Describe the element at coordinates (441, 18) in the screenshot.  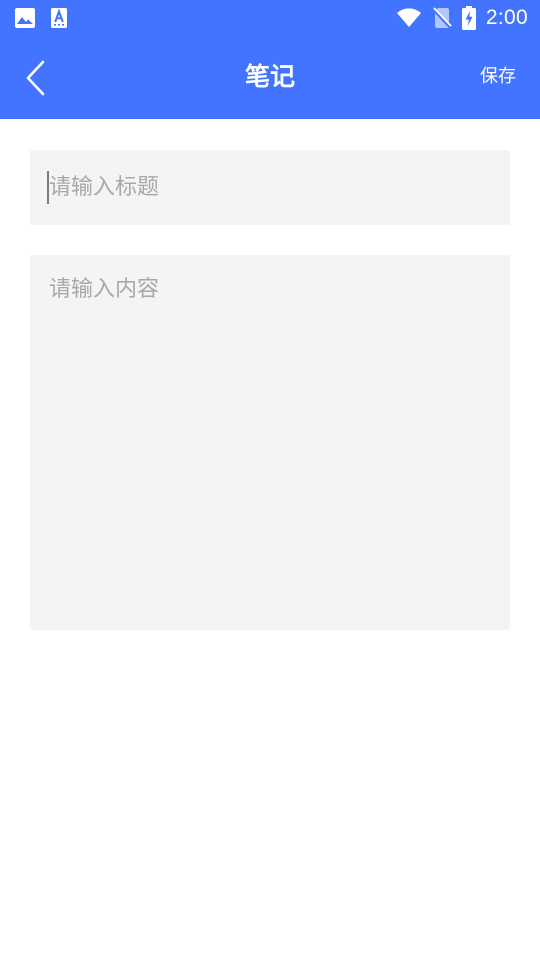
I see `no-sim-icon` at that location.